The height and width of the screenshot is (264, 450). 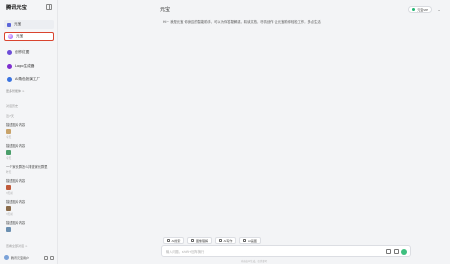 What do you see at coordinates (388, 251) in the screenshot?
I see `image-upload-icon` at bounding box center [388, 251].